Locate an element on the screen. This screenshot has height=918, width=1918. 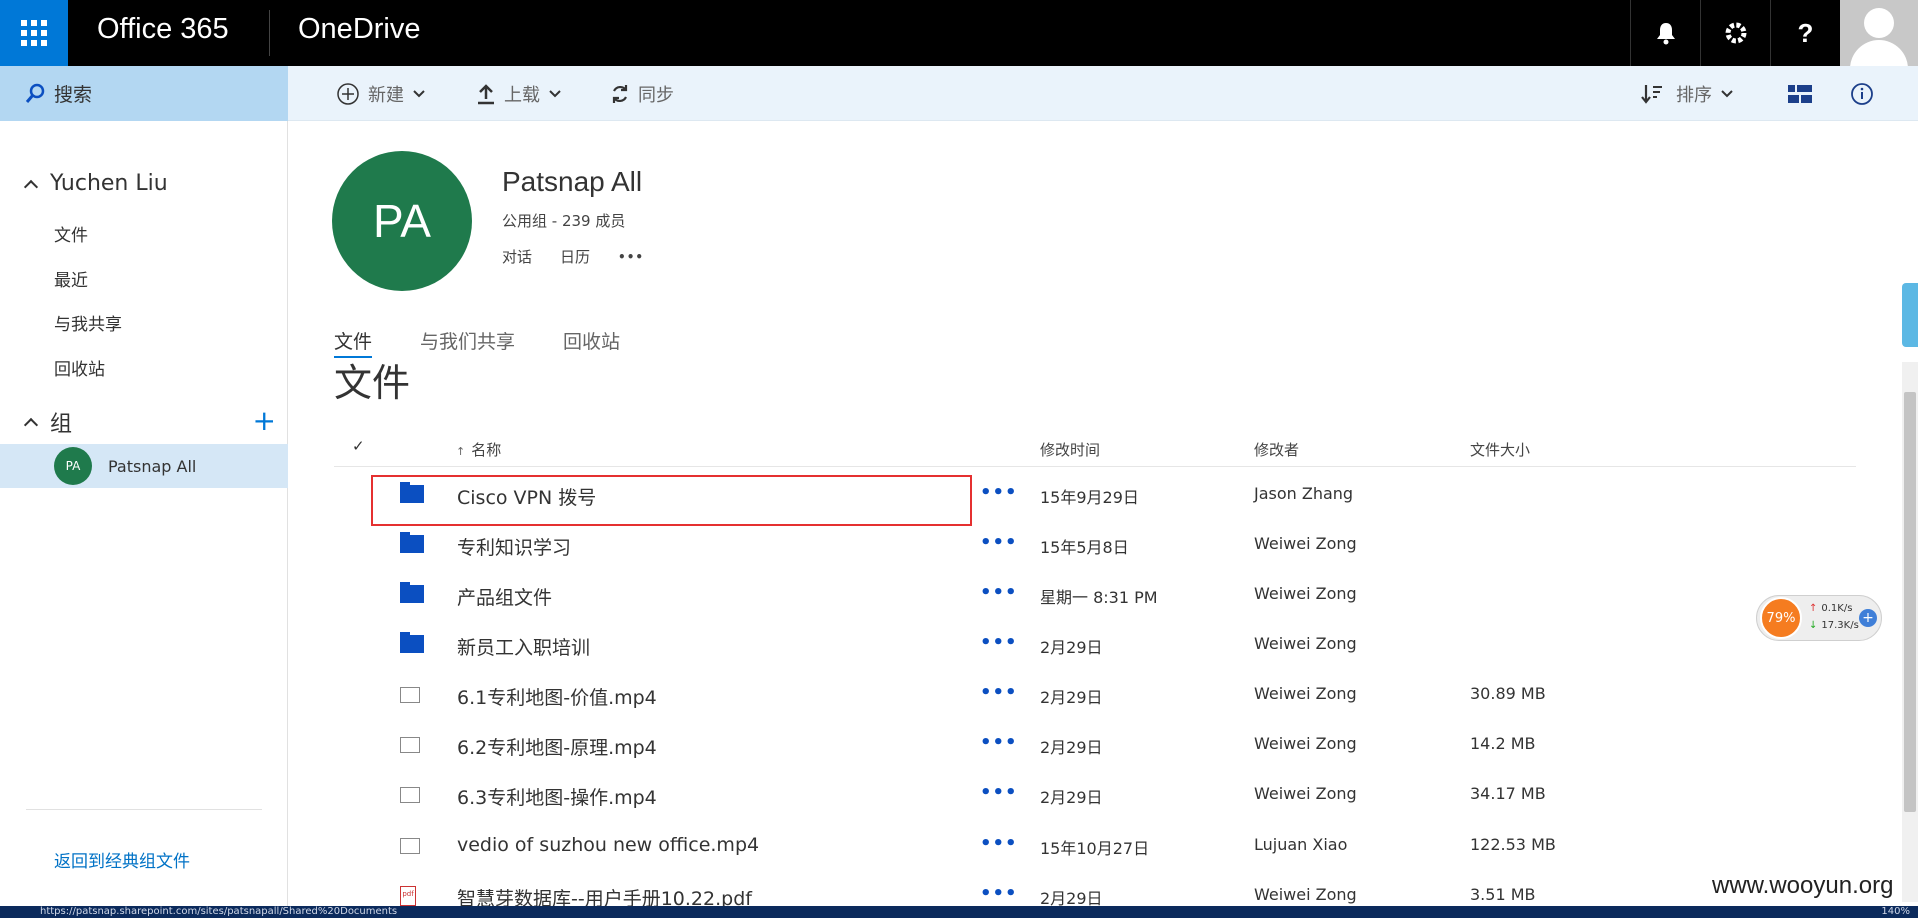
info-button is located at coordinates (1862, 93).